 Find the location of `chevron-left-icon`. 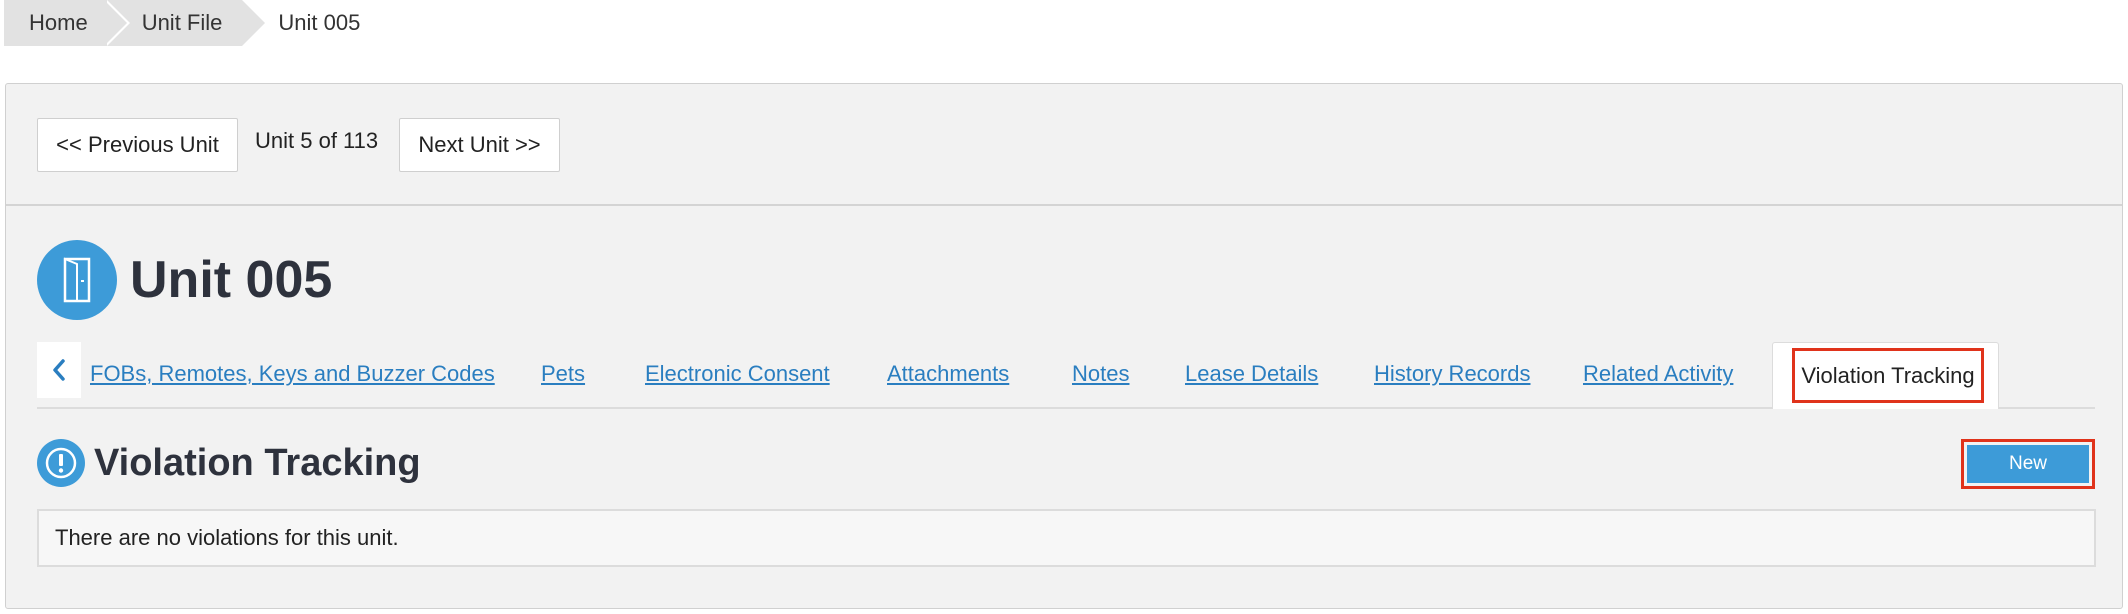

chevron-left-icon is located at coordinates (59, 370).